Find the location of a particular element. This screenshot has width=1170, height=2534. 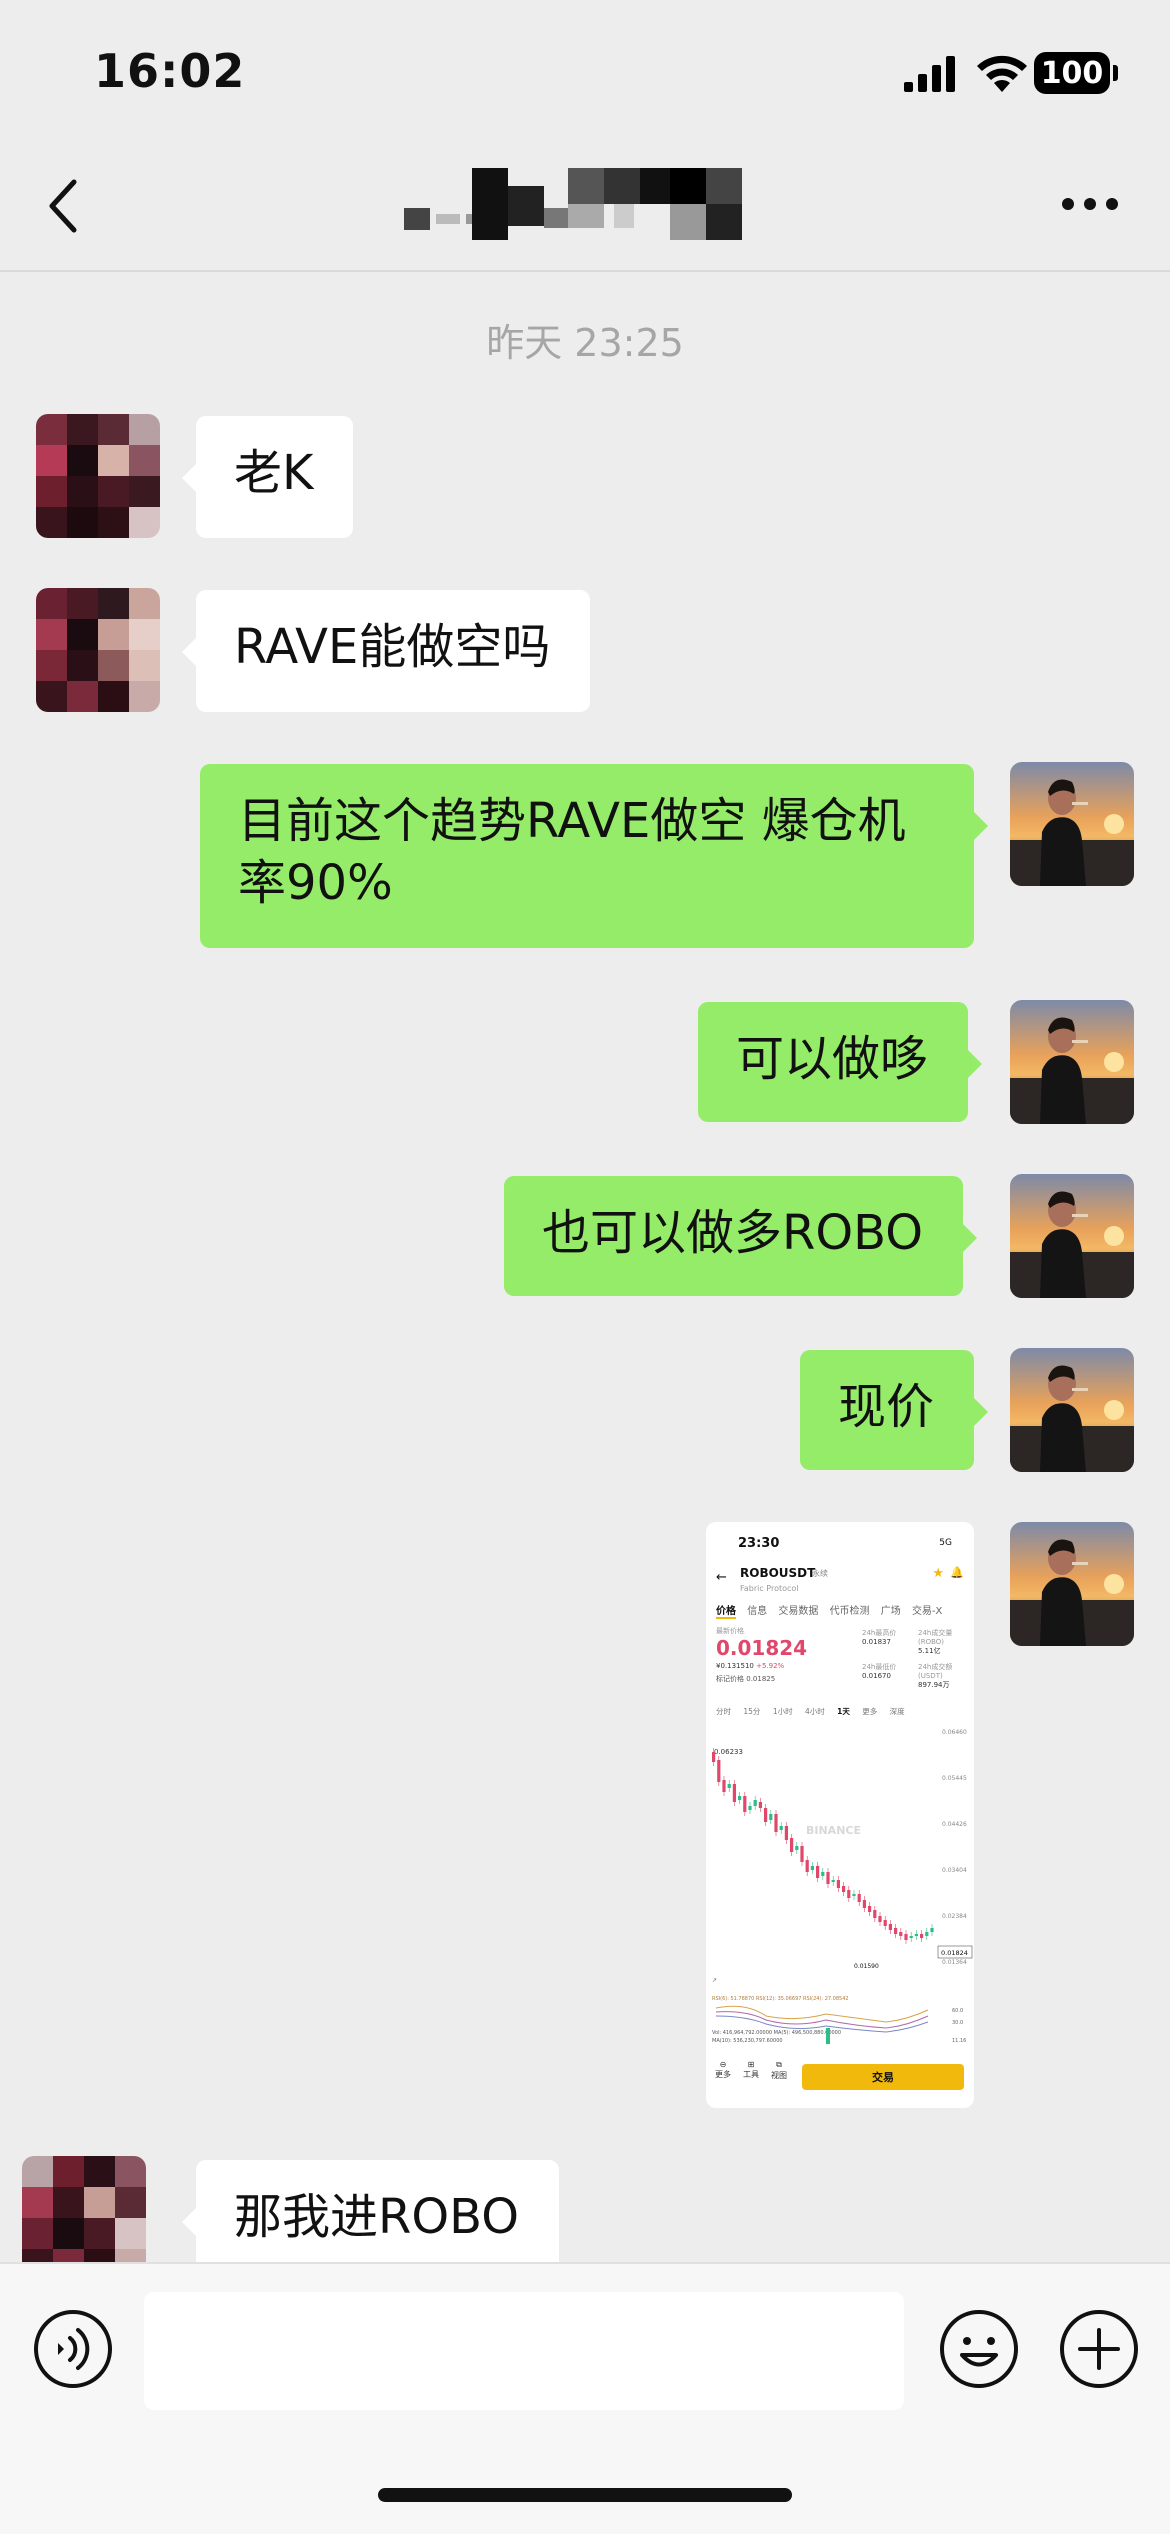

screenshot-tab: 交易数据 is located at coordinates (798, 1611).